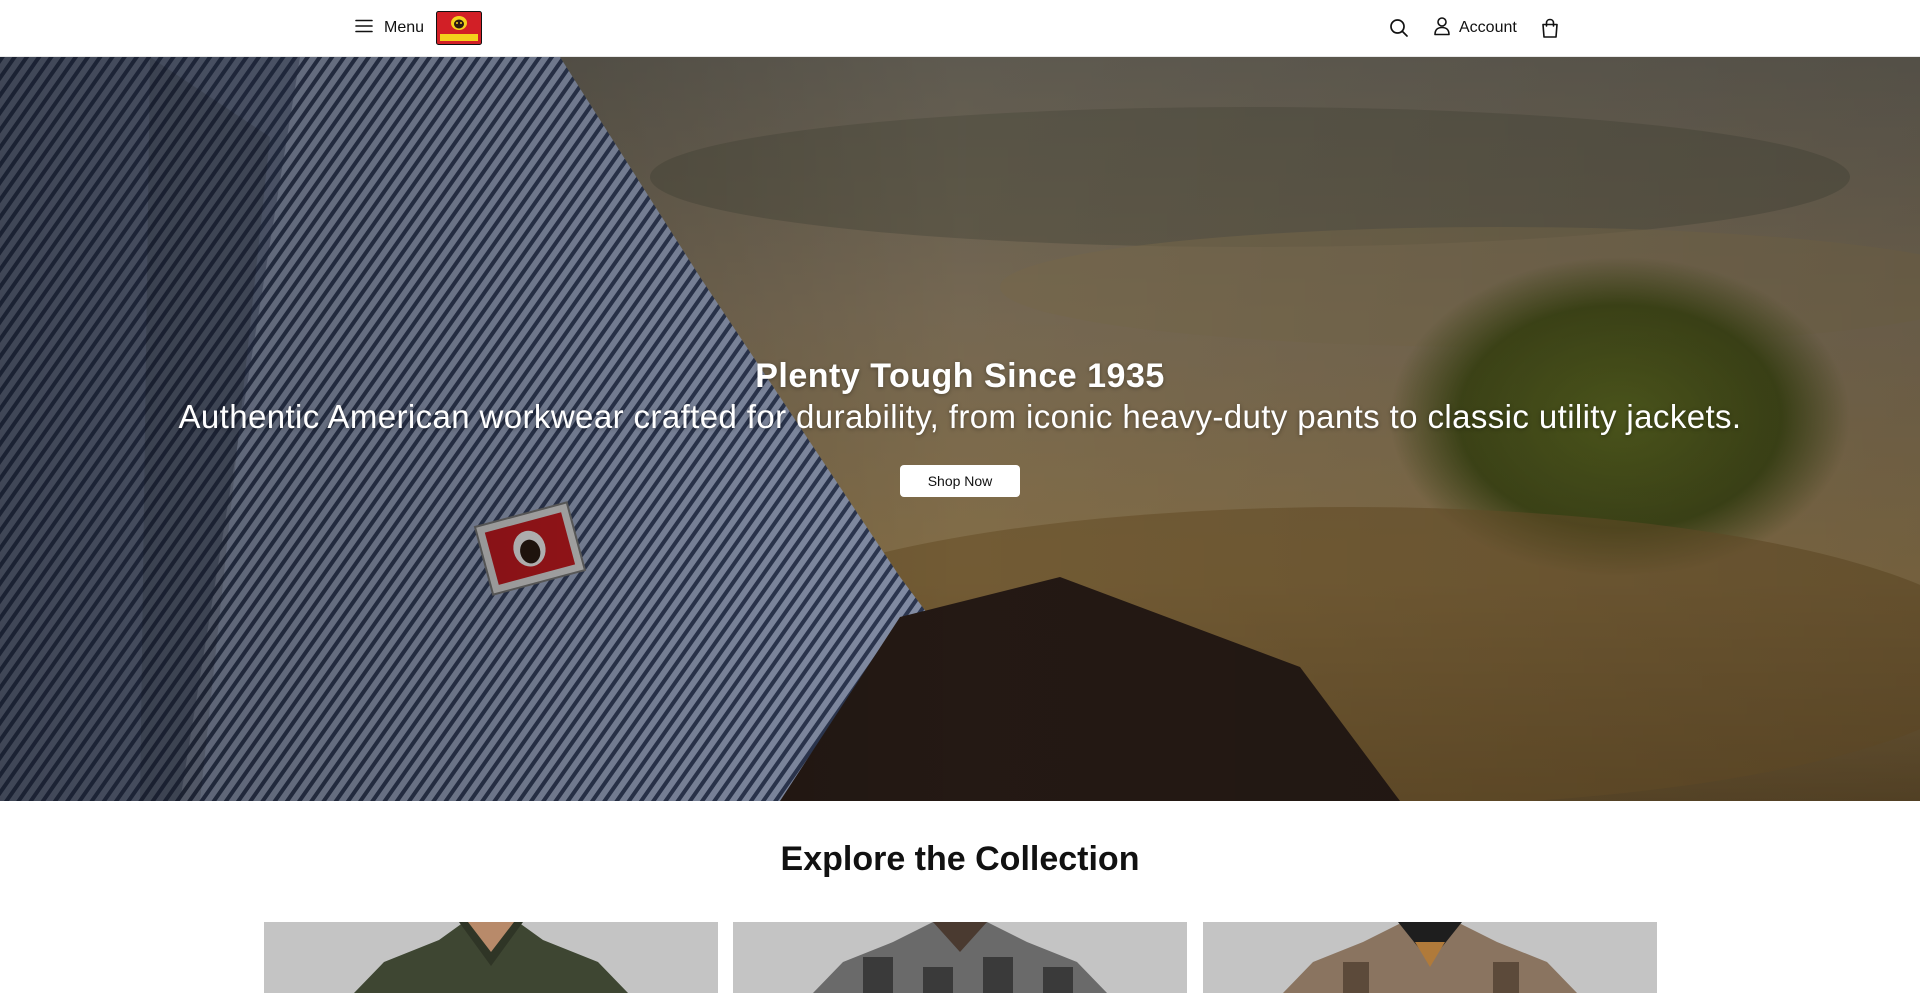 The image size is (1920, 993). I want to click on menu-button: Menu, so click(389, 28).